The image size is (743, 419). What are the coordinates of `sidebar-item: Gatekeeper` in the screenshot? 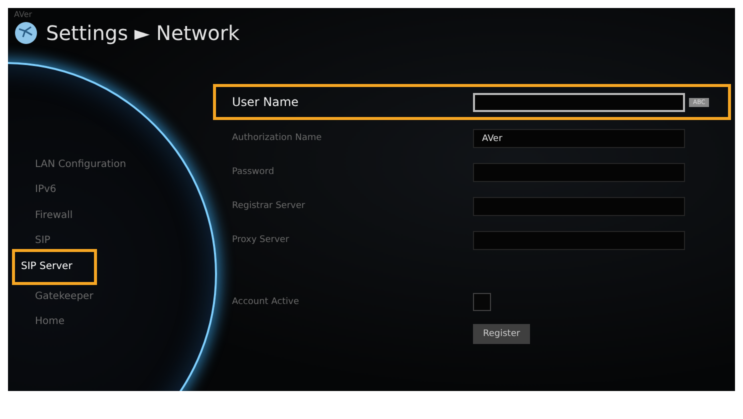 It's located at (63, 297).